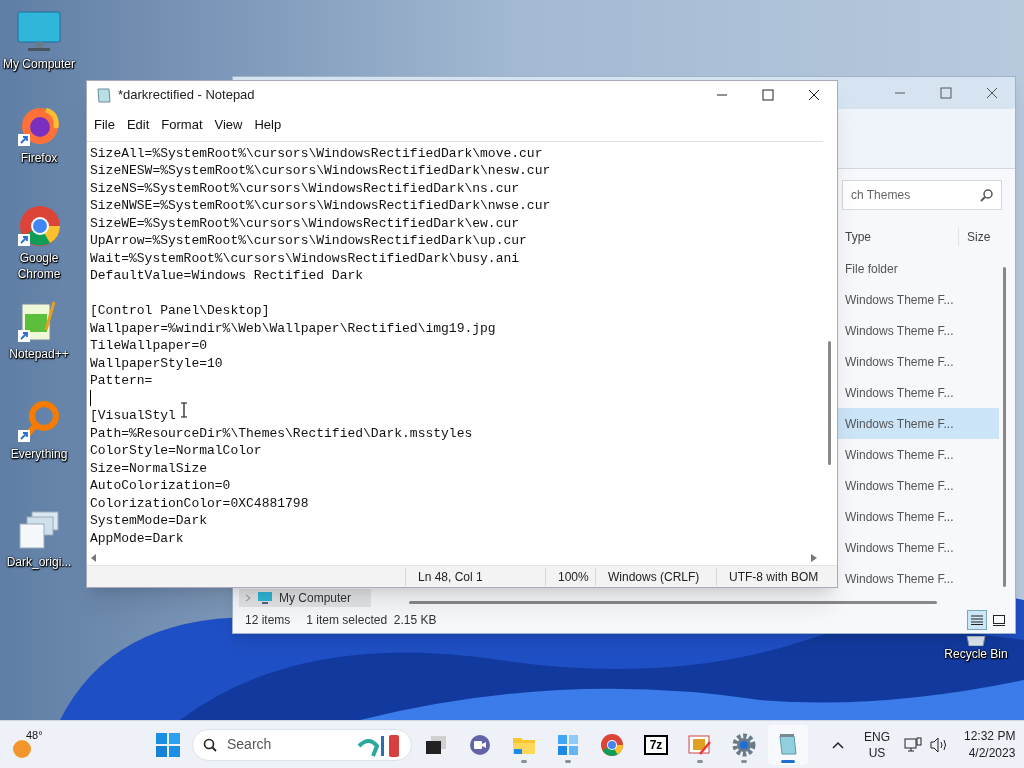  I want to click on details-view-button, so click(977, 620).